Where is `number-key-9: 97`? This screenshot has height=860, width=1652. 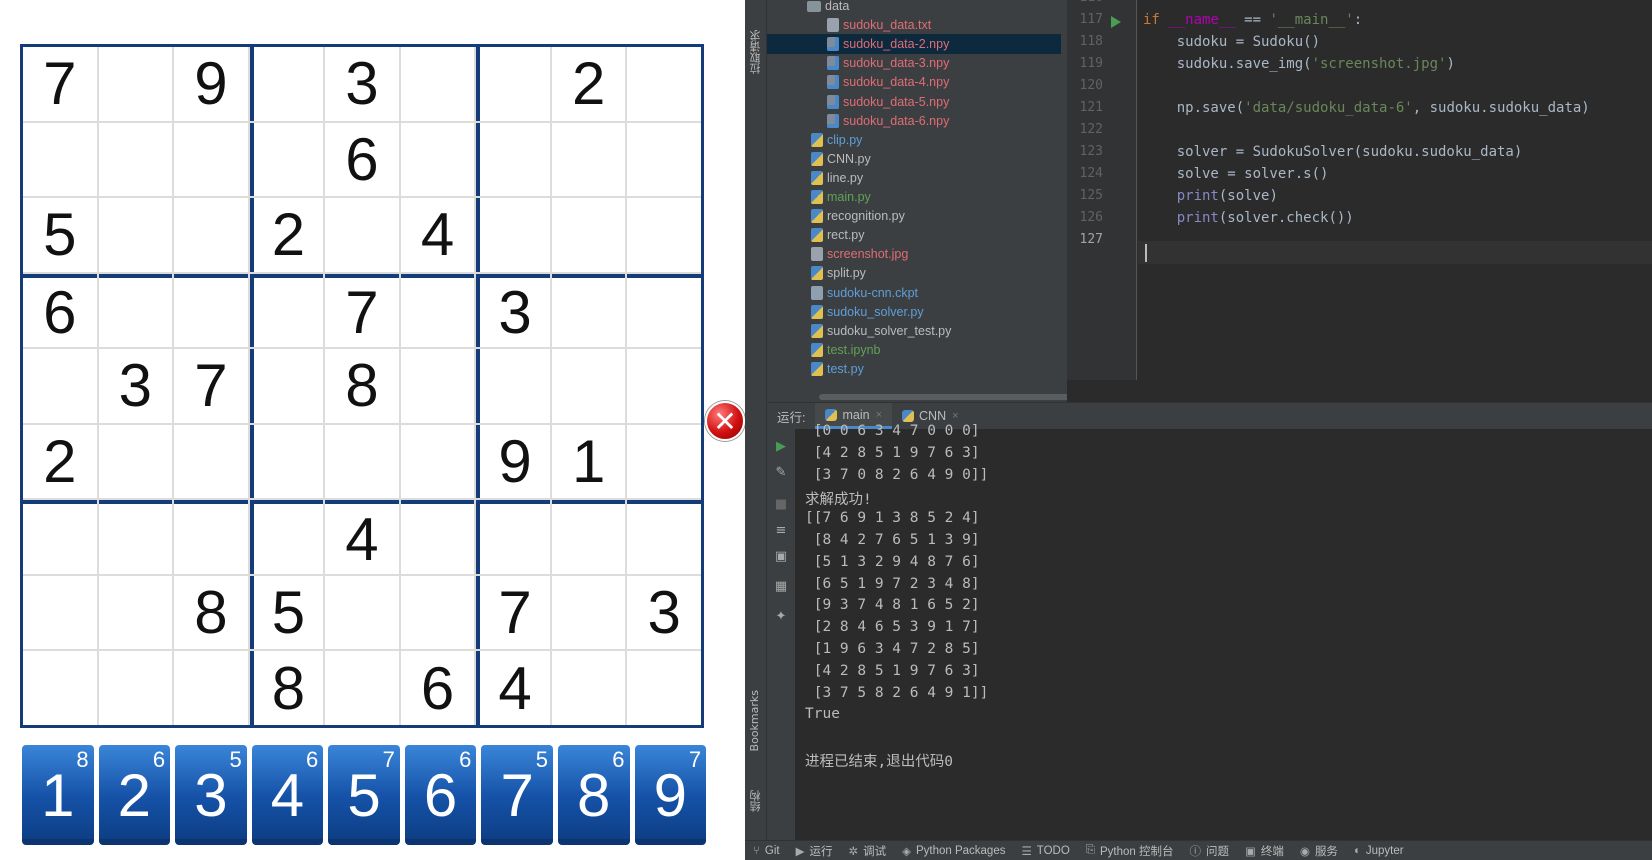 number-key-9: 97 is located at coordinates (670, 795).